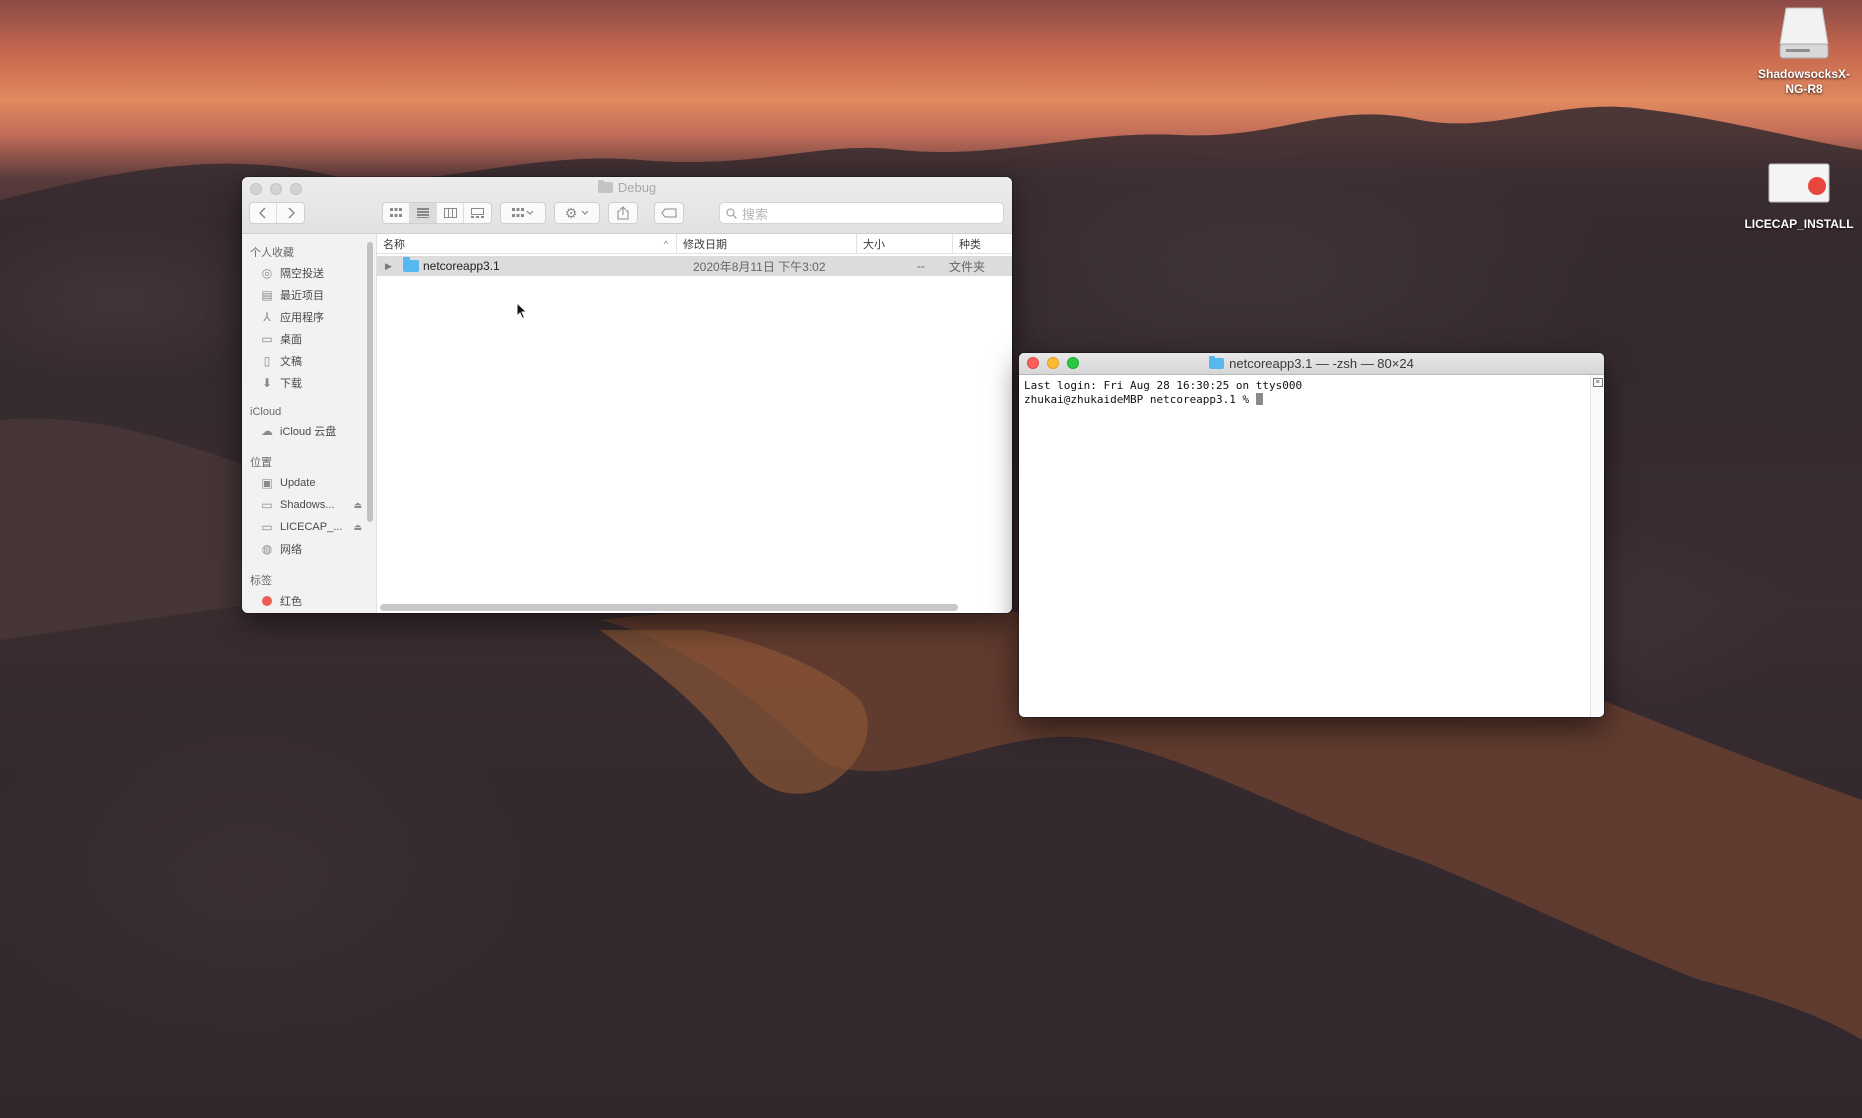 The image size is (1862, 1118). What do you see at coordinates (1804, 81) in the screenshot?
I see `desktop-icon-label: ShadowsocksX-NG-R8` at bounding box center [1804, 81].